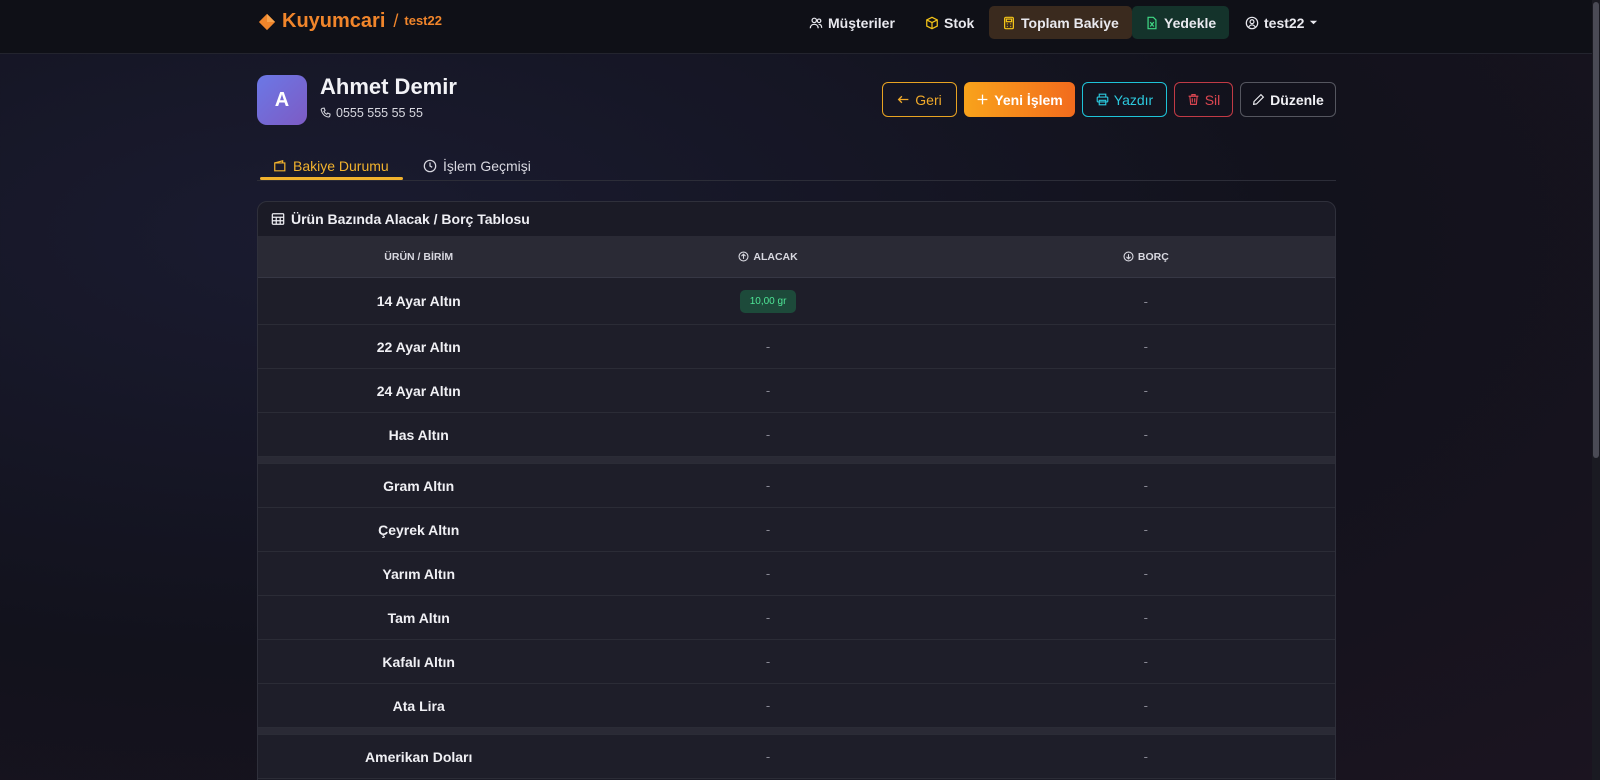 The height and width of the screenshot is (780, 1600). I want to click on tab-bakiye-durumu: Bakiye Durumu, so click(331, 166).